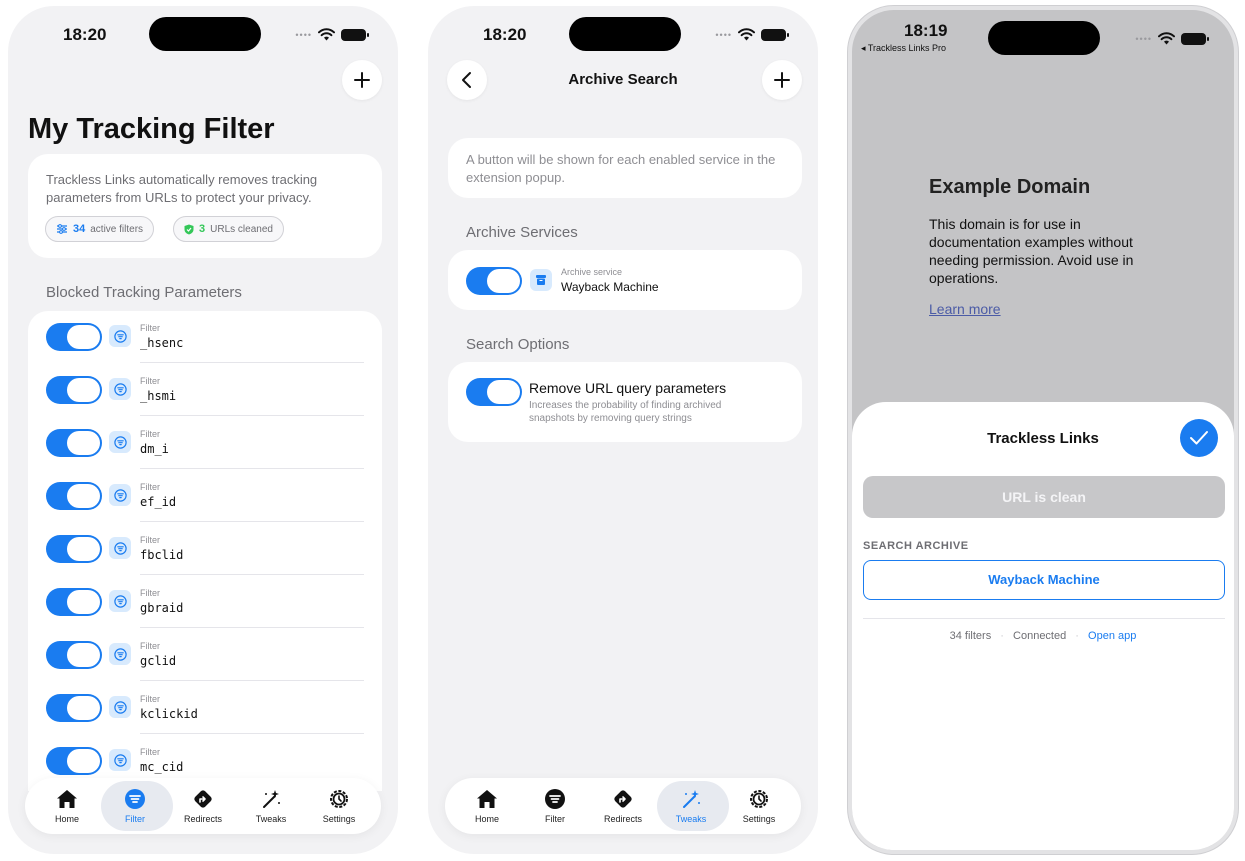 This screenshot has height=861, width=1245. What do you see at coordinates (522, 232) in the screenshot?
I see `section-title-archive-services: Archive Services` at bounding box center [522, 232].